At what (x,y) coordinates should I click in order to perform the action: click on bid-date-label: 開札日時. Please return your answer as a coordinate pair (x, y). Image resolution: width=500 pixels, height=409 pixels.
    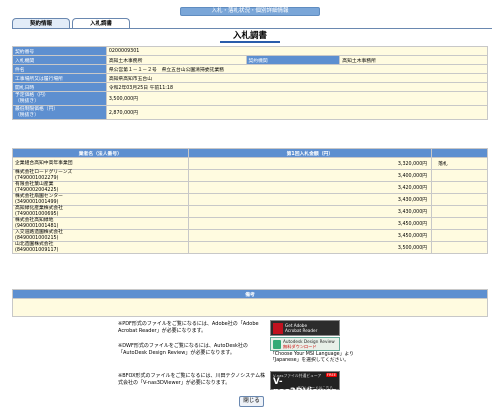
    Looking at the image, I should click on (59, 87).